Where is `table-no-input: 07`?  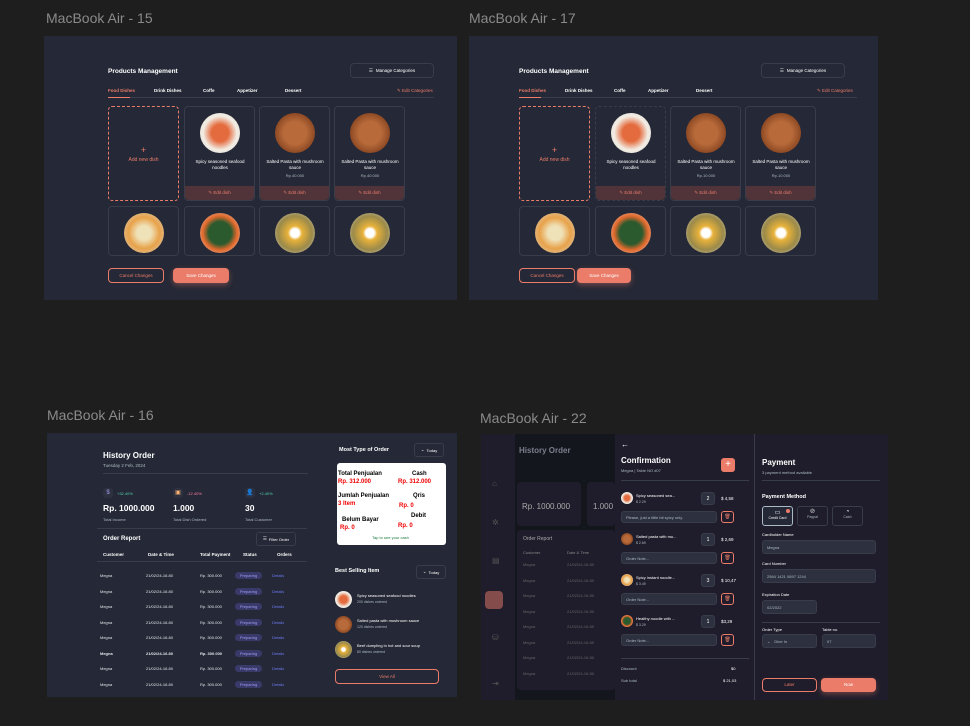
table-no-input: 07 is located at coordinates (849, 641).